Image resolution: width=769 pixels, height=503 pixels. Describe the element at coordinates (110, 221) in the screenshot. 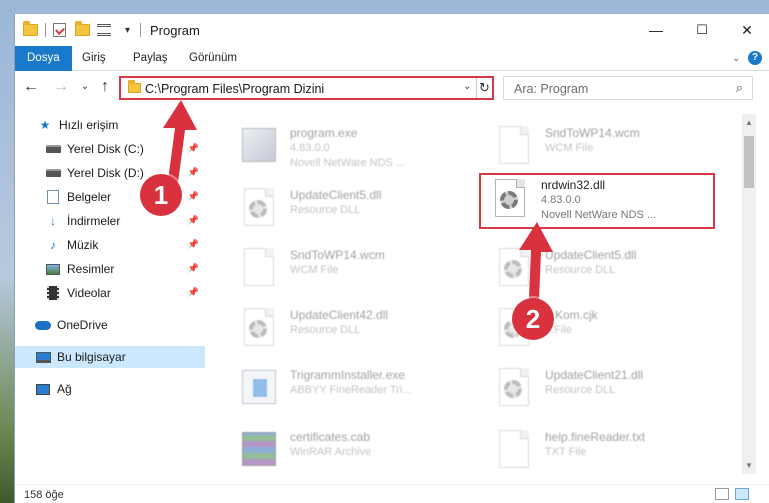

I see `sidebar-item-downloads: ↓ İndirmeler 📌` at that location.